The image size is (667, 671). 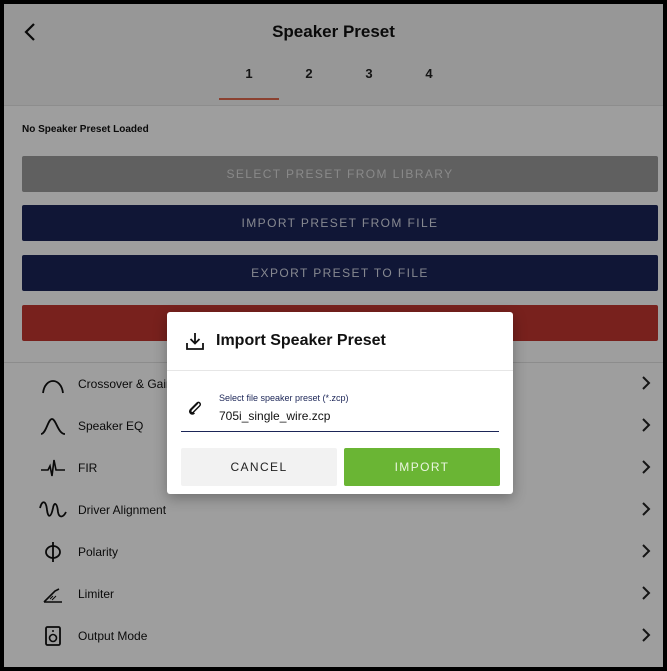 What do you see at coordinates (194, 408) in the screenshot?
I see `paperclip-icon` at bounding box center [194, 408].